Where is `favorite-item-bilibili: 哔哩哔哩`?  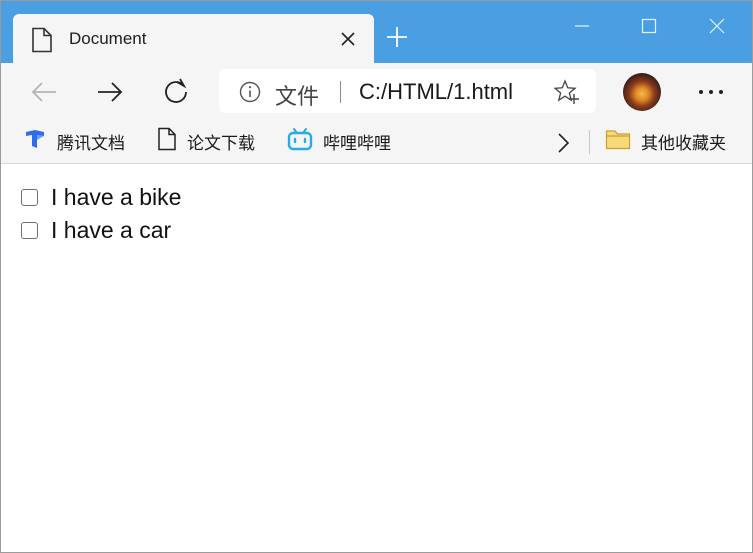
favorite-item-bilibili: 哔哩哔哩 is located at coordinates (339, 141).